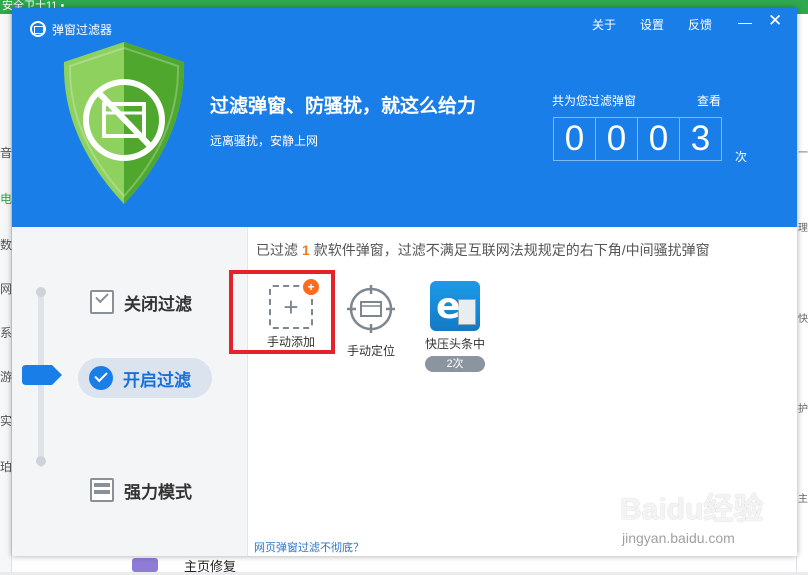 This screenshot has width=808, height=575. Describe the element at coordinates (803, 499) in the screenshot. I see `background-right-item: 主页` at that location.